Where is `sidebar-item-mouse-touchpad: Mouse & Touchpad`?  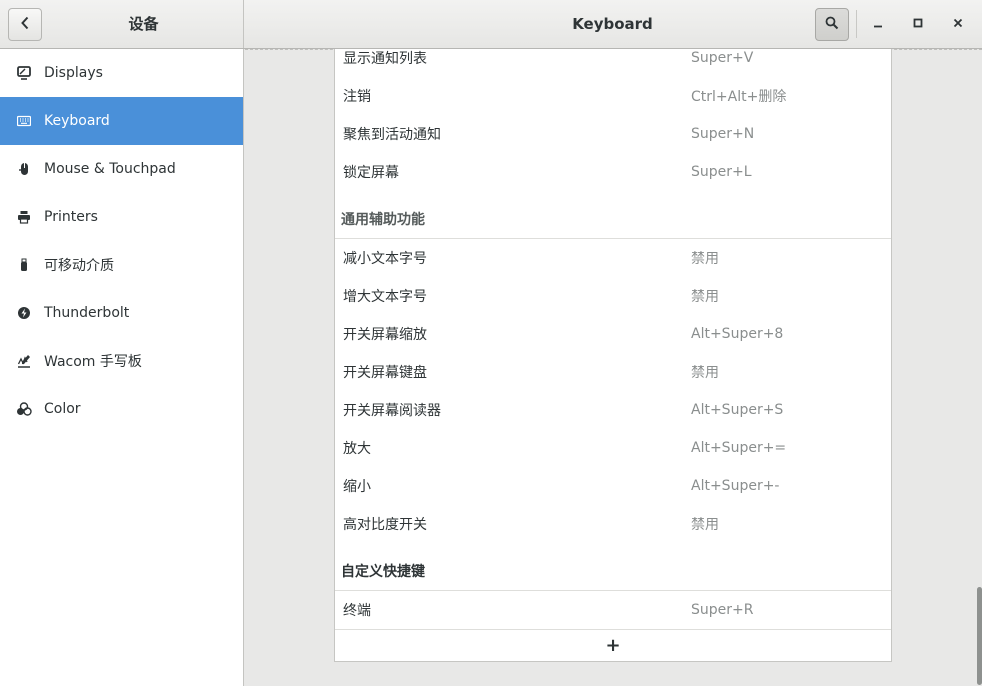 sidebar-item-mouse-touchpad: Mouse & Touchpad is located at coordinates (121, 169).